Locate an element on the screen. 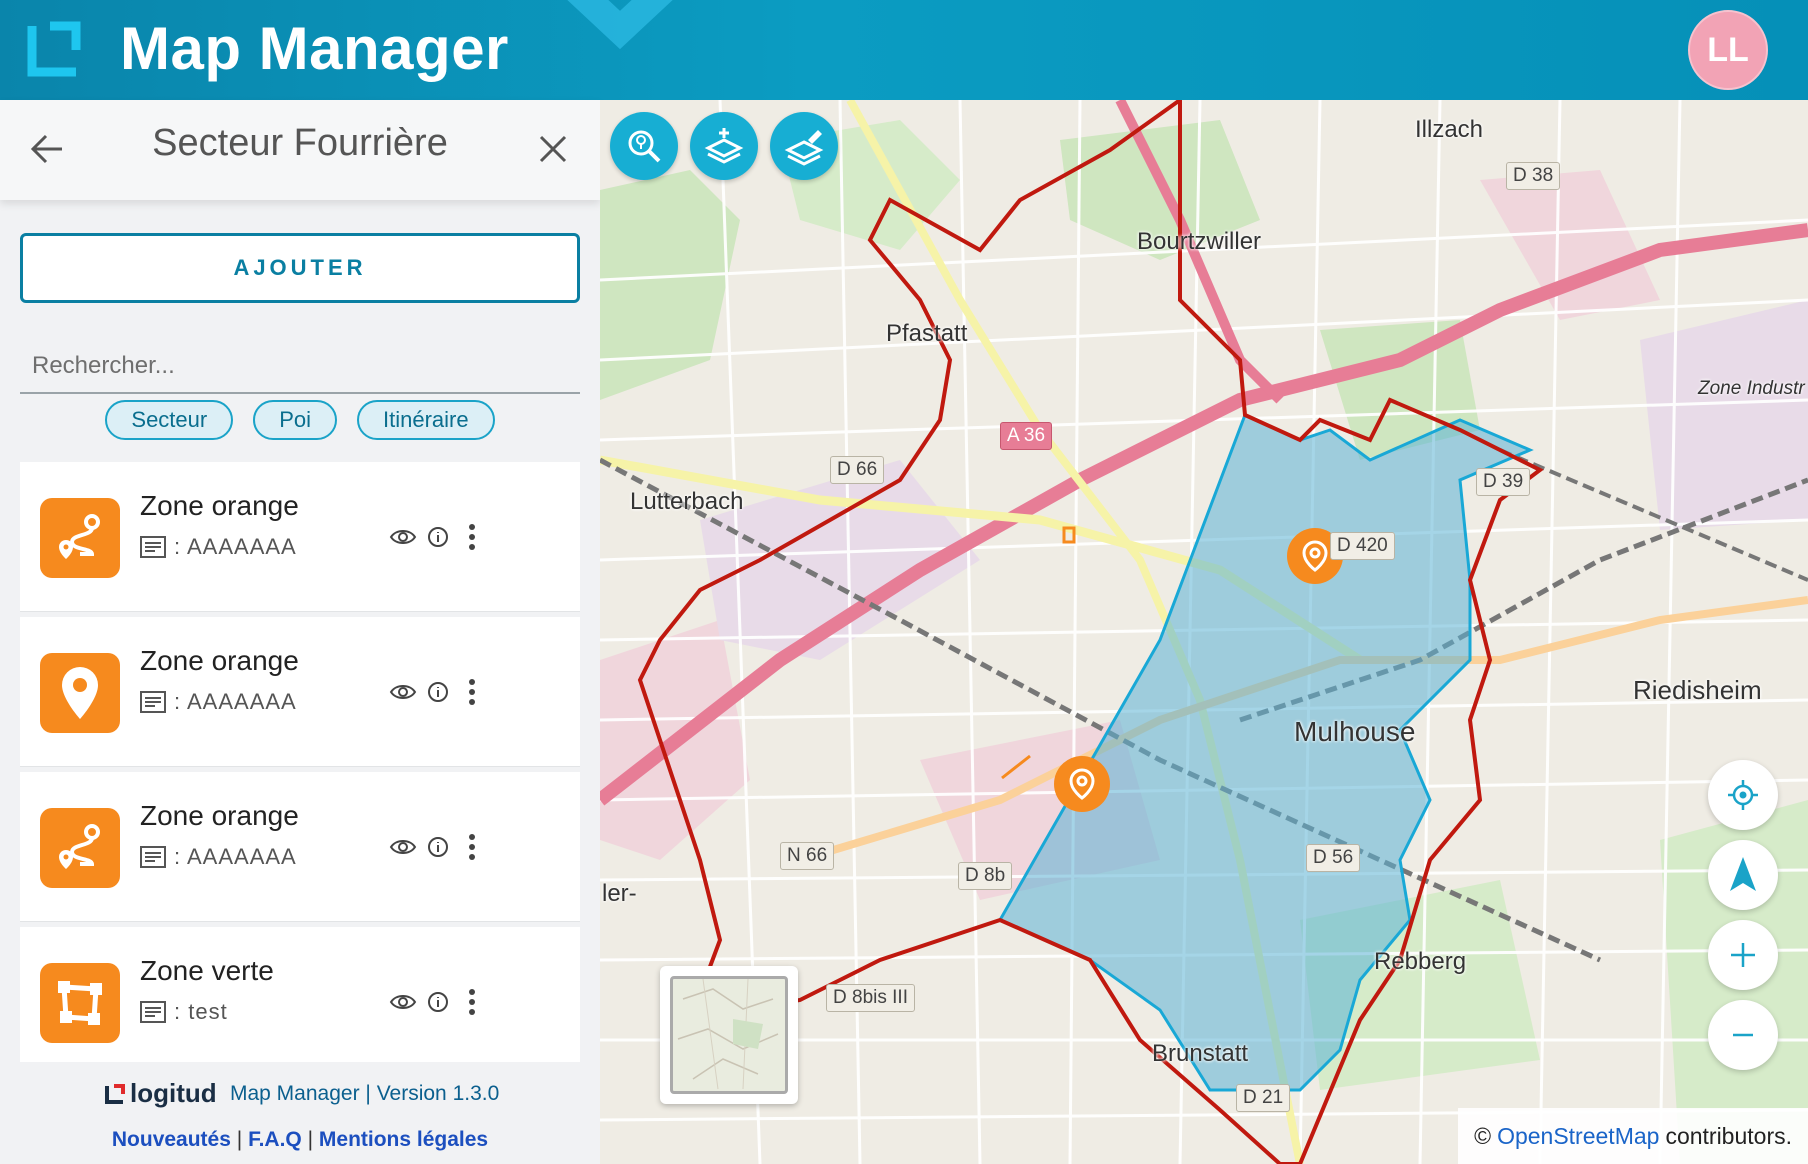 The height and width of the screenshot is (1164, 1808). logitud-small-icon is located at coordinates (115, 1093).